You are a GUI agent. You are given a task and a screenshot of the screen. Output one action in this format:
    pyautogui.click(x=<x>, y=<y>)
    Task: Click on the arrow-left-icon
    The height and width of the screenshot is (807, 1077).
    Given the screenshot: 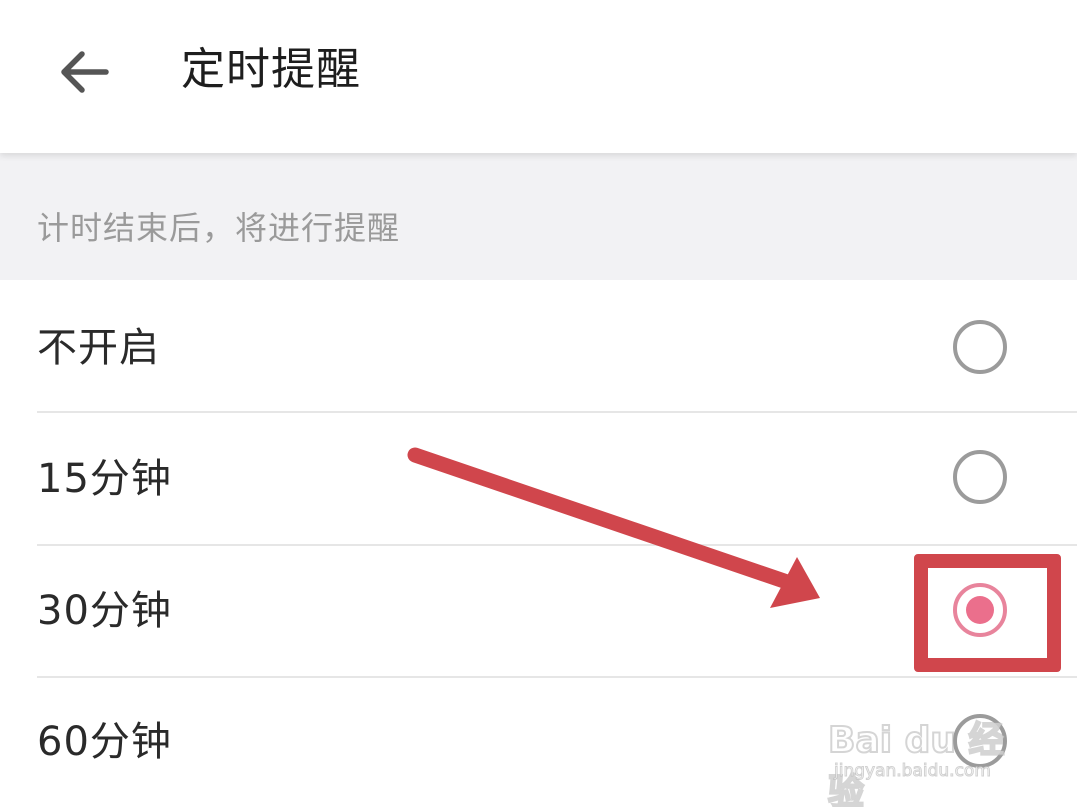 What is the action you would take?
    pyautogui.click(x=85, y=72)
    